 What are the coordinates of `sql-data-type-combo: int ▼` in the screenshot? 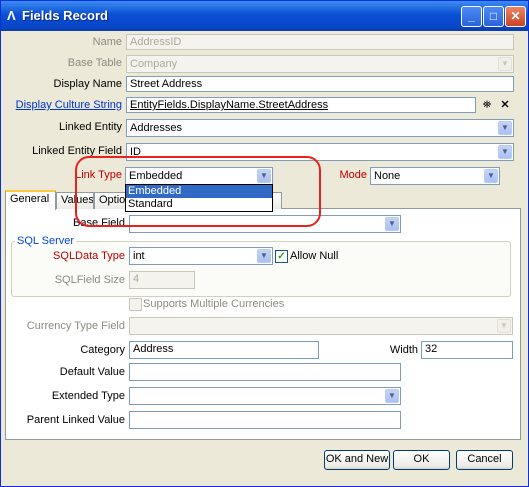 It's located at (201, 256).